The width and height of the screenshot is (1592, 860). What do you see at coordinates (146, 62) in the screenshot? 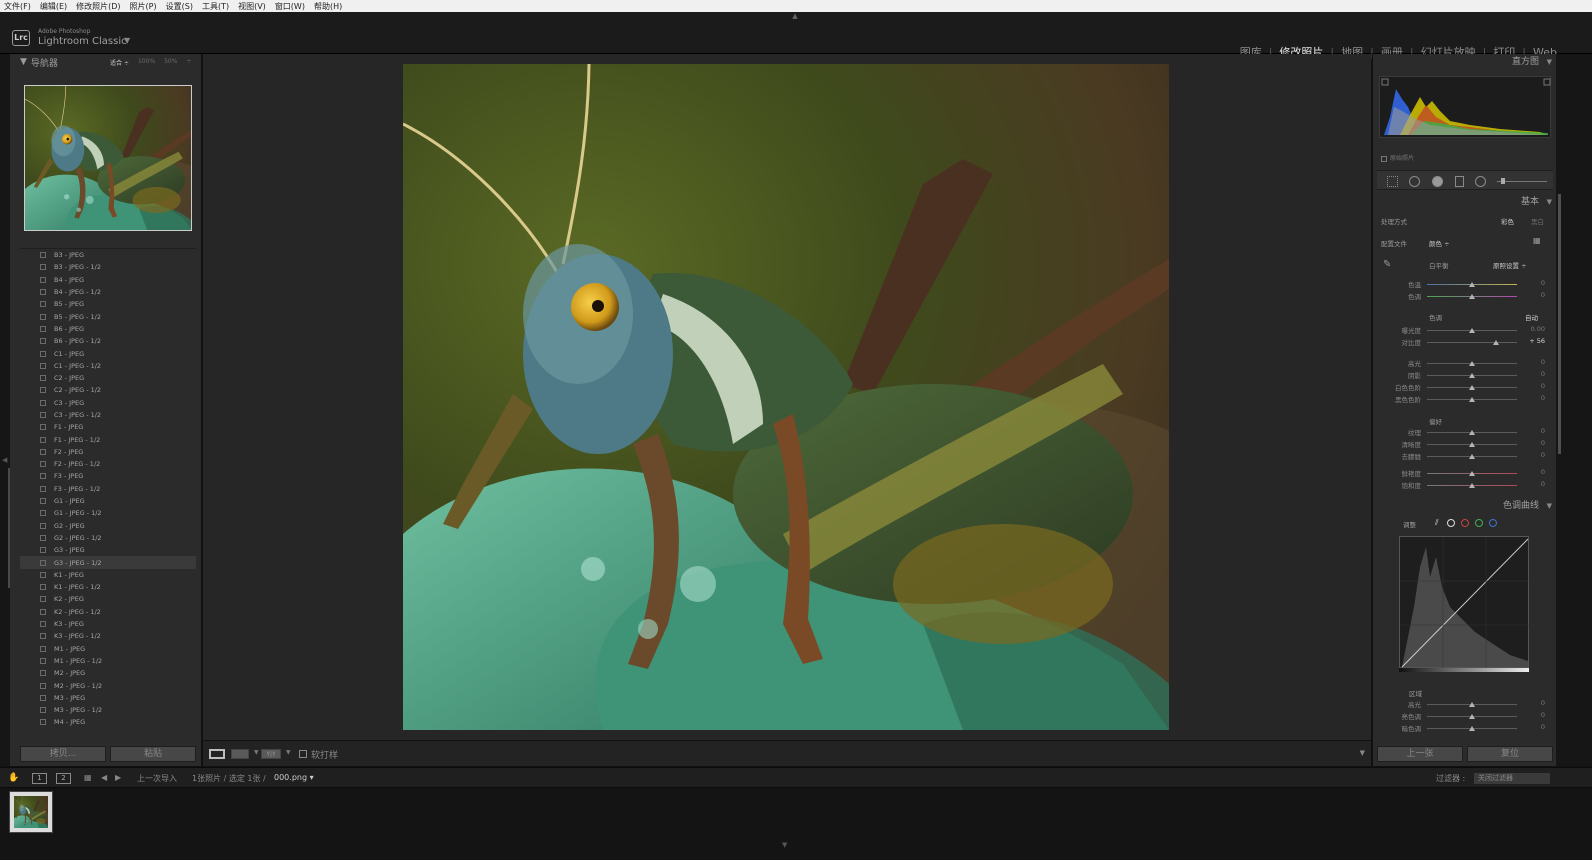
I see `zoom-100: 100%` at bounding box center [146, 62].